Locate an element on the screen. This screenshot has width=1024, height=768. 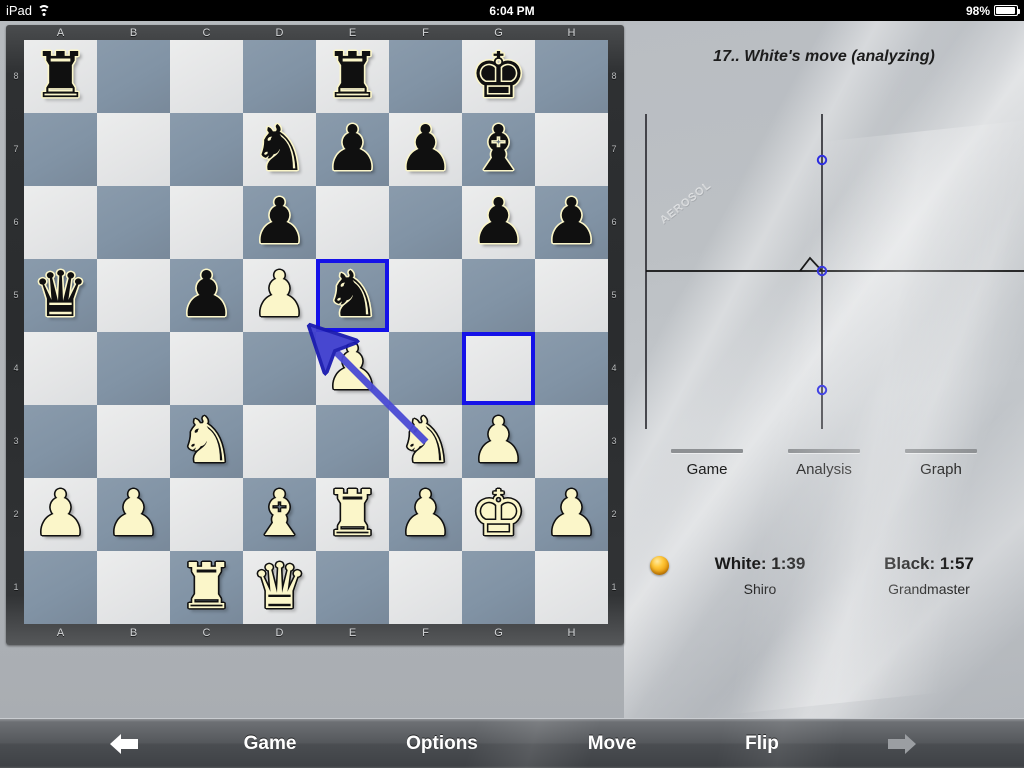
square-h7 is located at coordinates (571, 149).